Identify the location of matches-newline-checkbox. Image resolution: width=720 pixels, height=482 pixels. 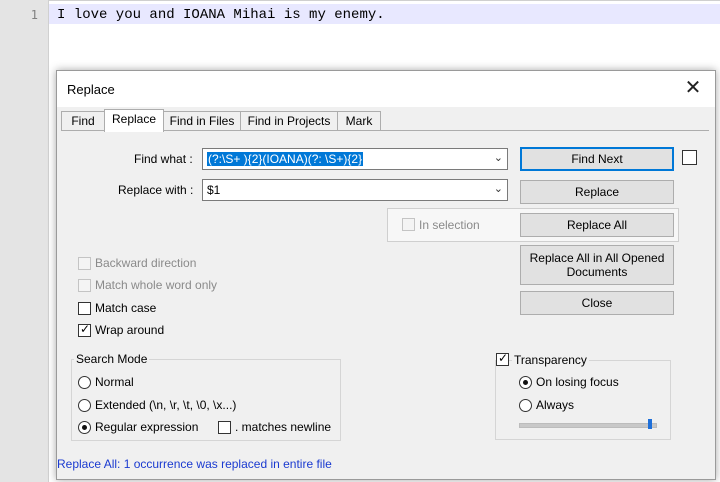
(224, 427).